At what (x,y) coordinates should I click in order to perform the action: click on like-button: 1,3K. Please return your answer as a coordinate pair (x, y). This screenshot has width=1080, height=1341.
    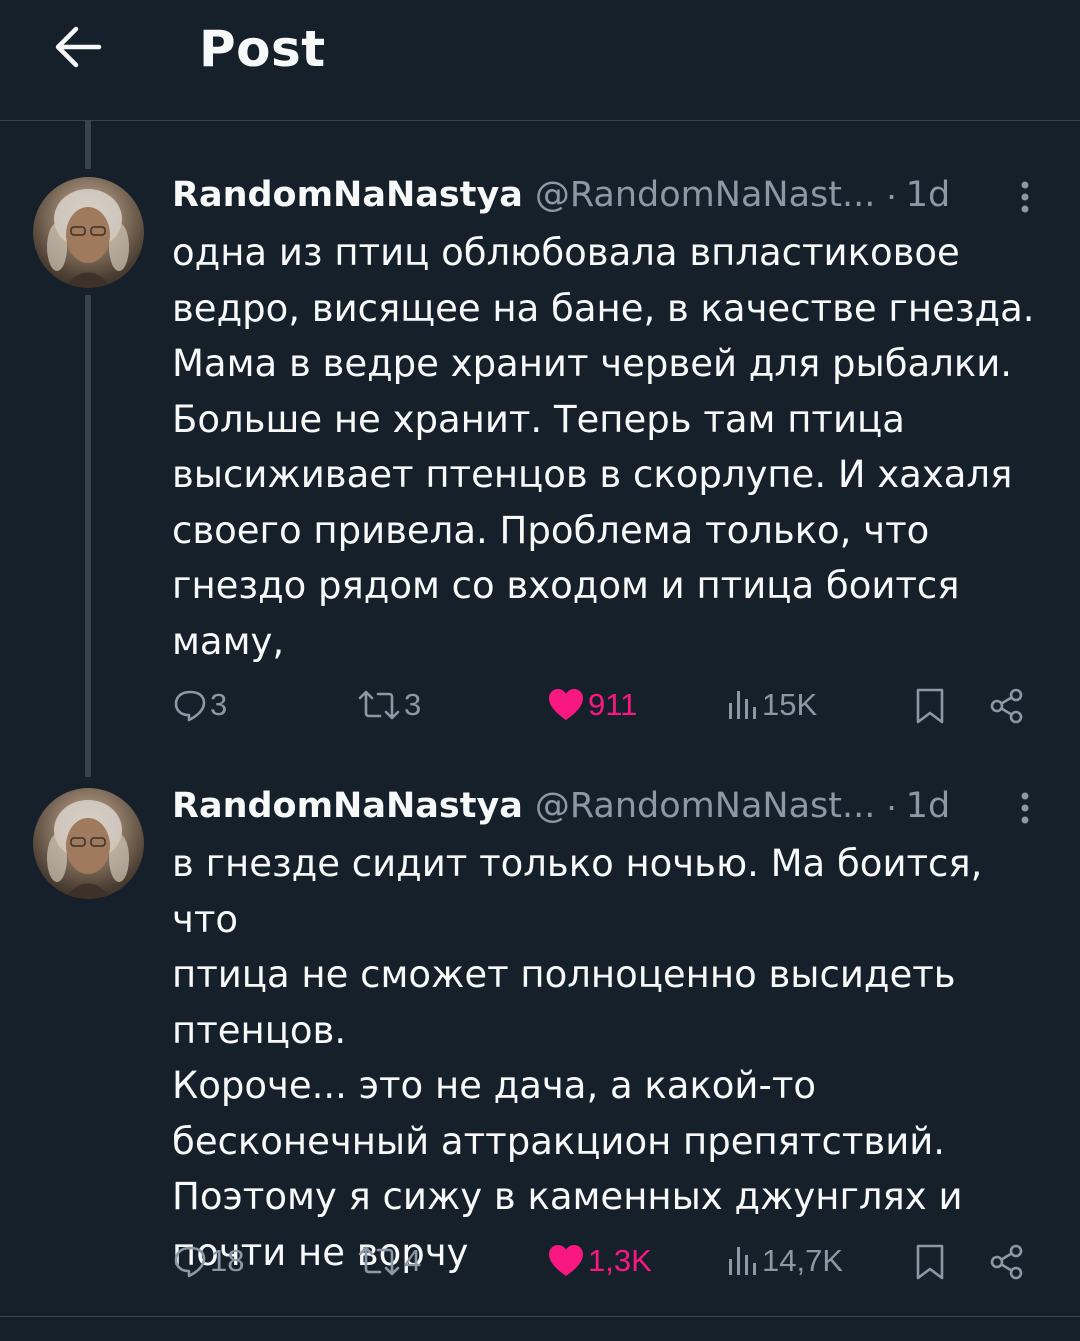
    Looking at the image, I should click on (599, 1261).